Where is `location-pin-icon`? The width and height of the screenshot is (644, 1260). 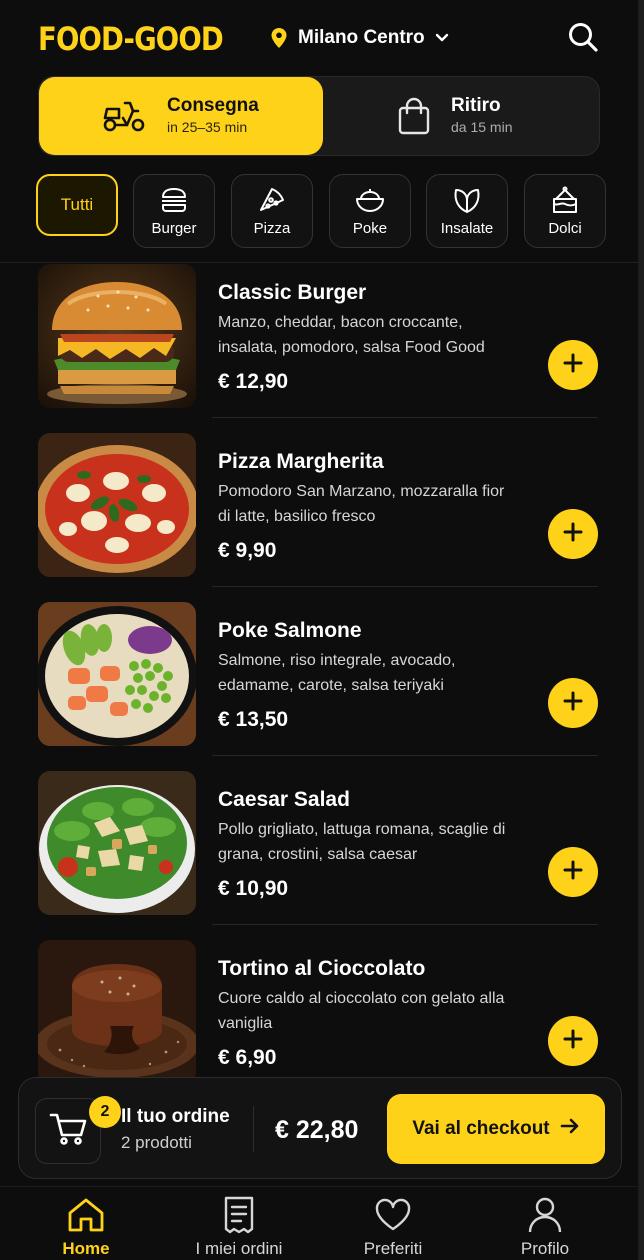
location-pin-icon is located at coordinates (279, 38).